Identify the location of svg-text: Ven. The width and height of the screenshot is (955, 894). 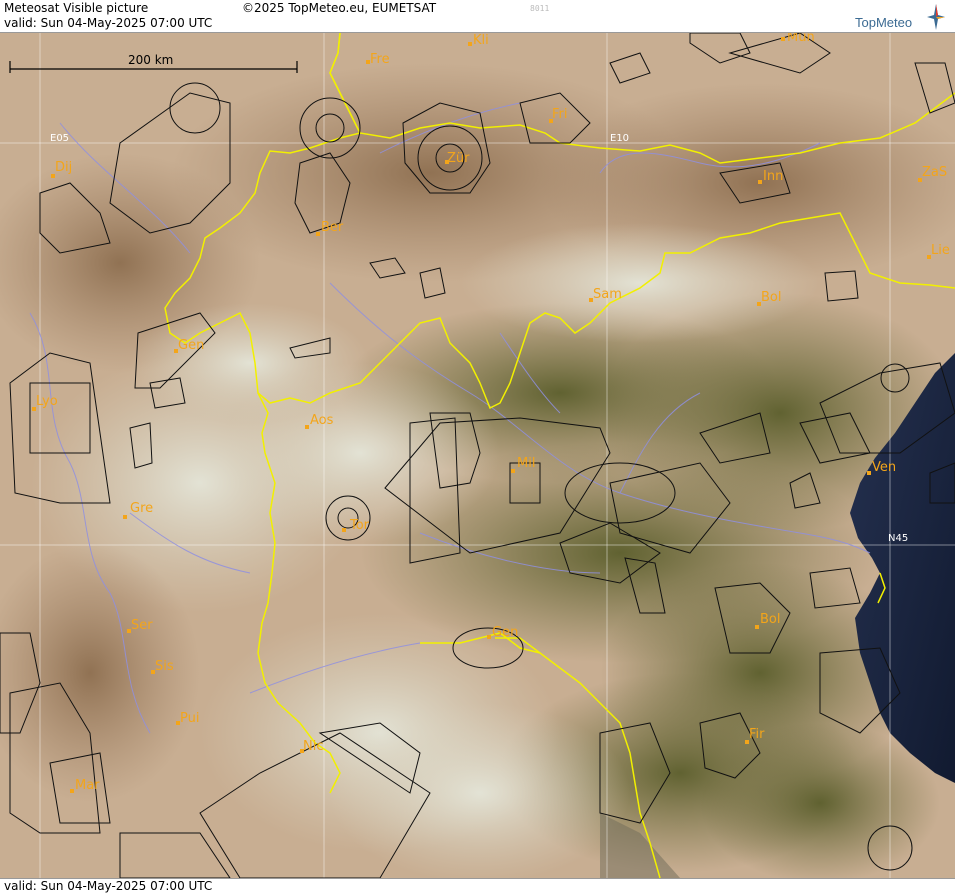
(884, 467).